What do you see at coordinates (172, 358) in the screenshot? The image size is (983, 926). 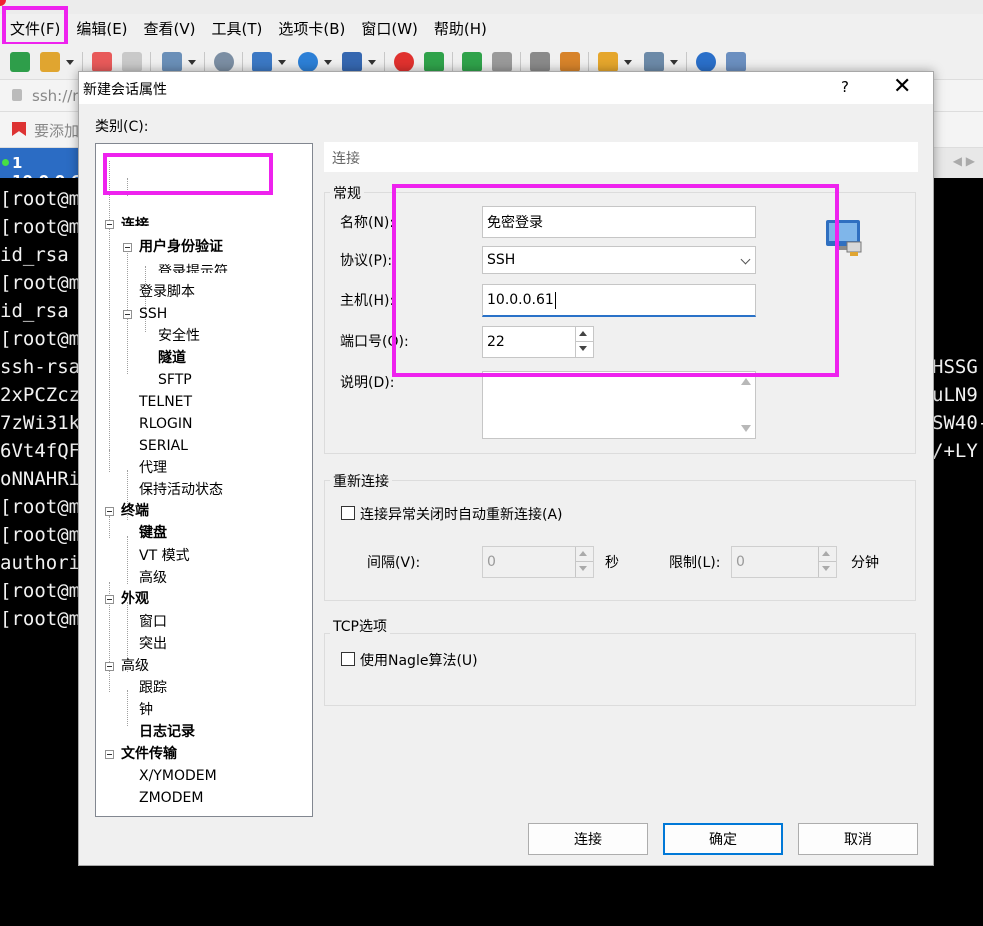 I see `tree-item-tunnel: 隧道` at bounding box center [172, 358].